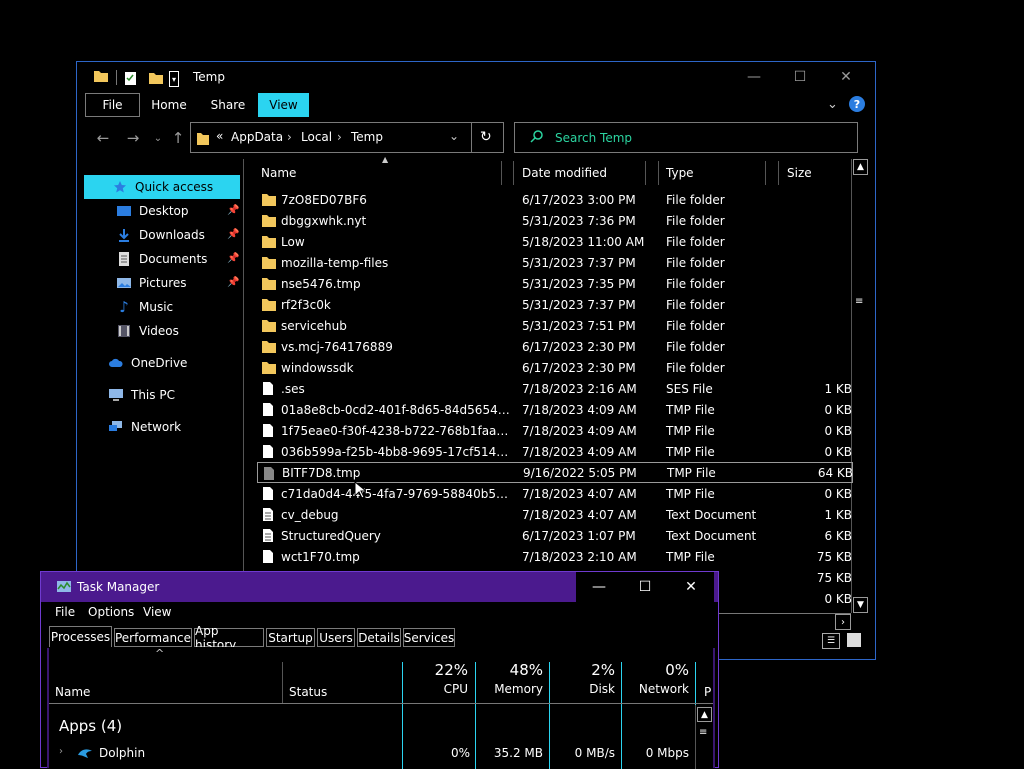  I want to click on menu-options: Options, so click(111, 612).